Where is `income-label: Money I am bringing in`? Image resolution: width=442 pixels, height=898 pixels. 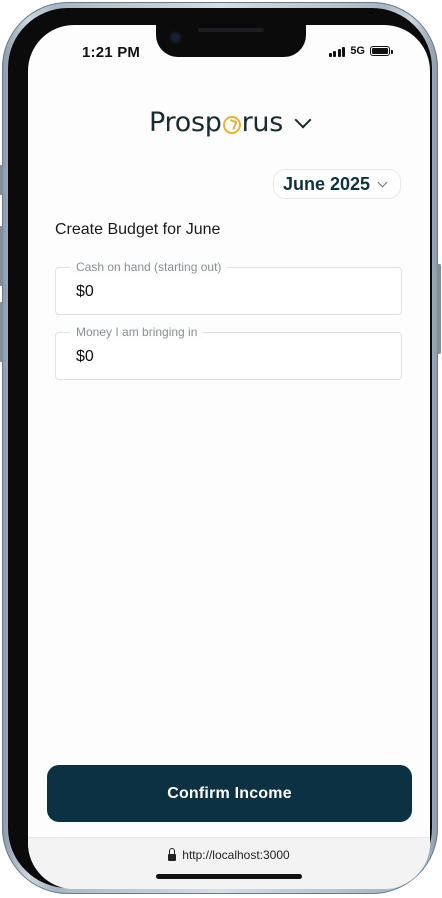
income-label: Money I am bringing in is located at coordinates (137, 332).